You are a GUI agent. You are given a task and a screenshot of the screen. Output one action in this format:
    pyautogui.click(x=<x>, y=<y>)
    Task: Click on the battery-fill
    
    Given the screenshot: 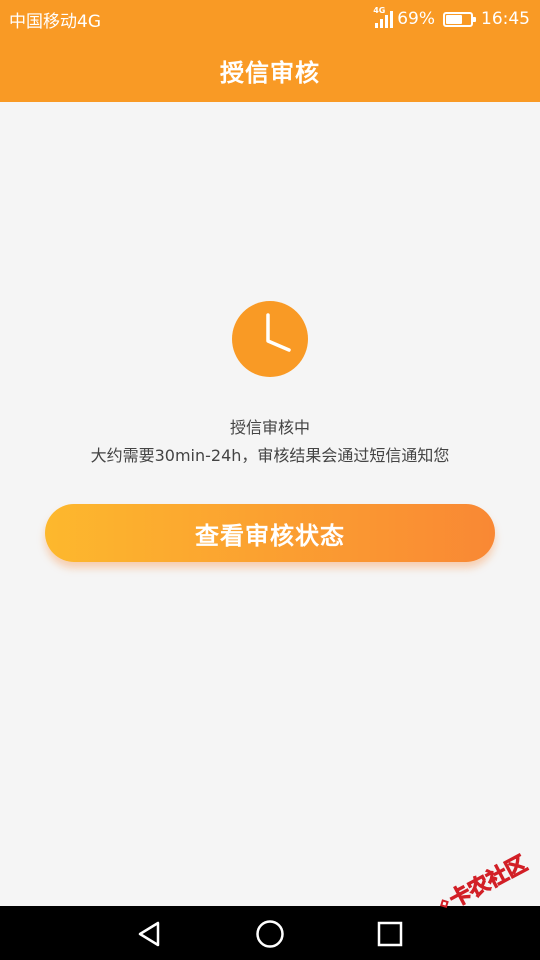 What is the action you would take?
    pyautogui.click(x=454, y=19)
    